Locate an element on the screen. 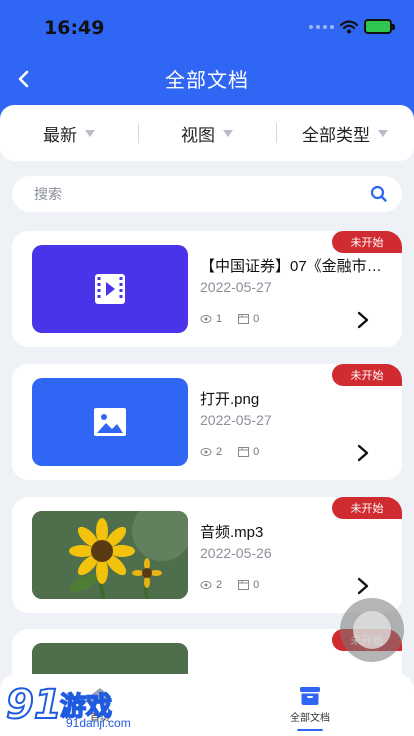 The width and height of the screenshot is (414, 736). filter-bar: 最新 视图 全部类型 is located at coordinates (207, 133).